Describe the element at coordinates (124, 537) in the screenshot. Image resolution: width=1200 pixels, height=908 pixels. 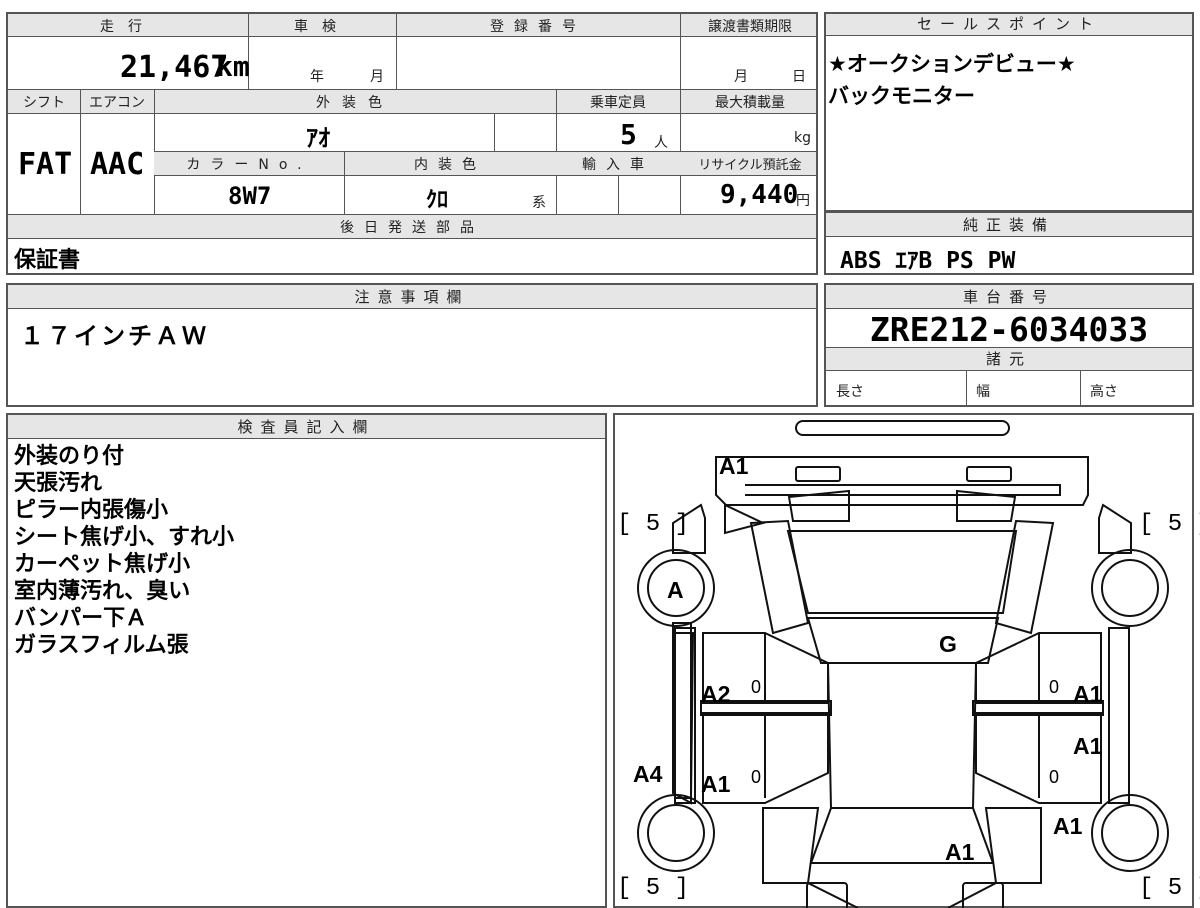
I see `inspector-line-4: シート焦げ小、すれ小` at that location.